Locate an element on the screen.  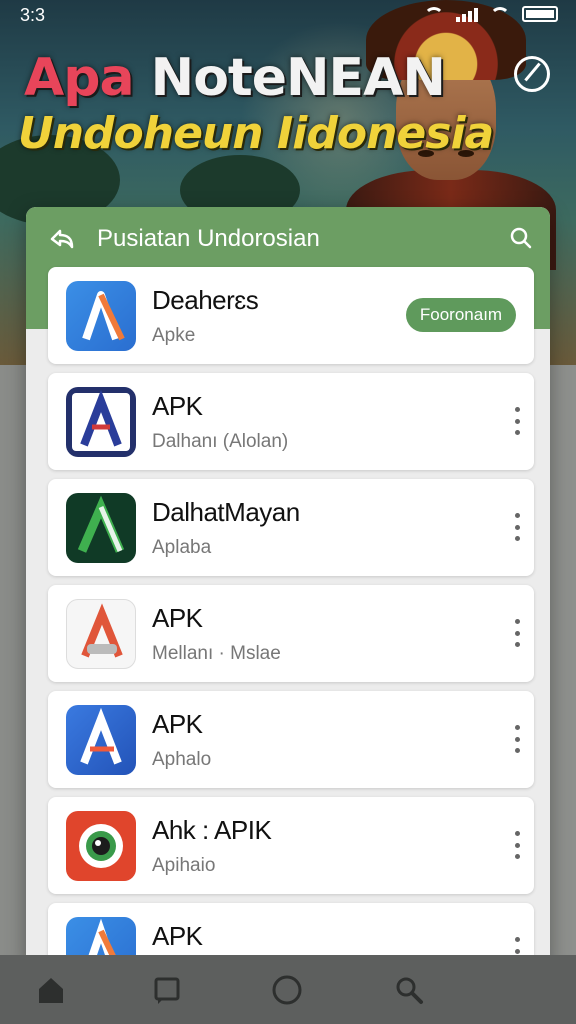
banner-title-rest: NoteNEAN is located at coordinates (298, 78).